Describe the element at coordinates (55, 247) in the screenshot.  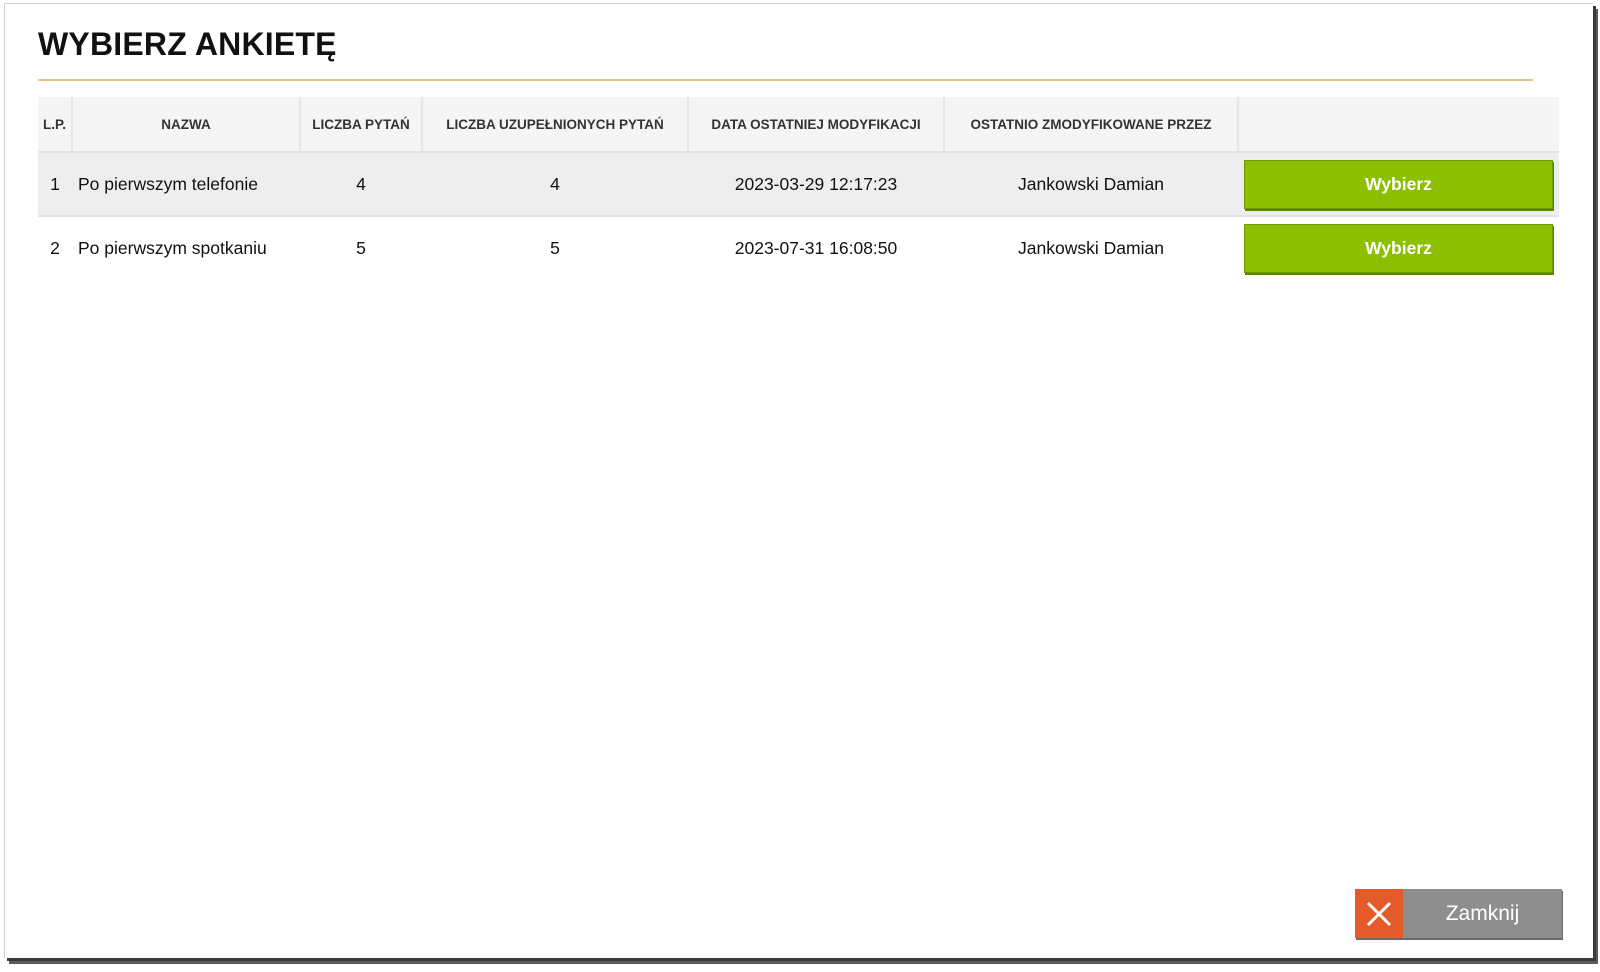
I see `cell-lp: 2` at that location.